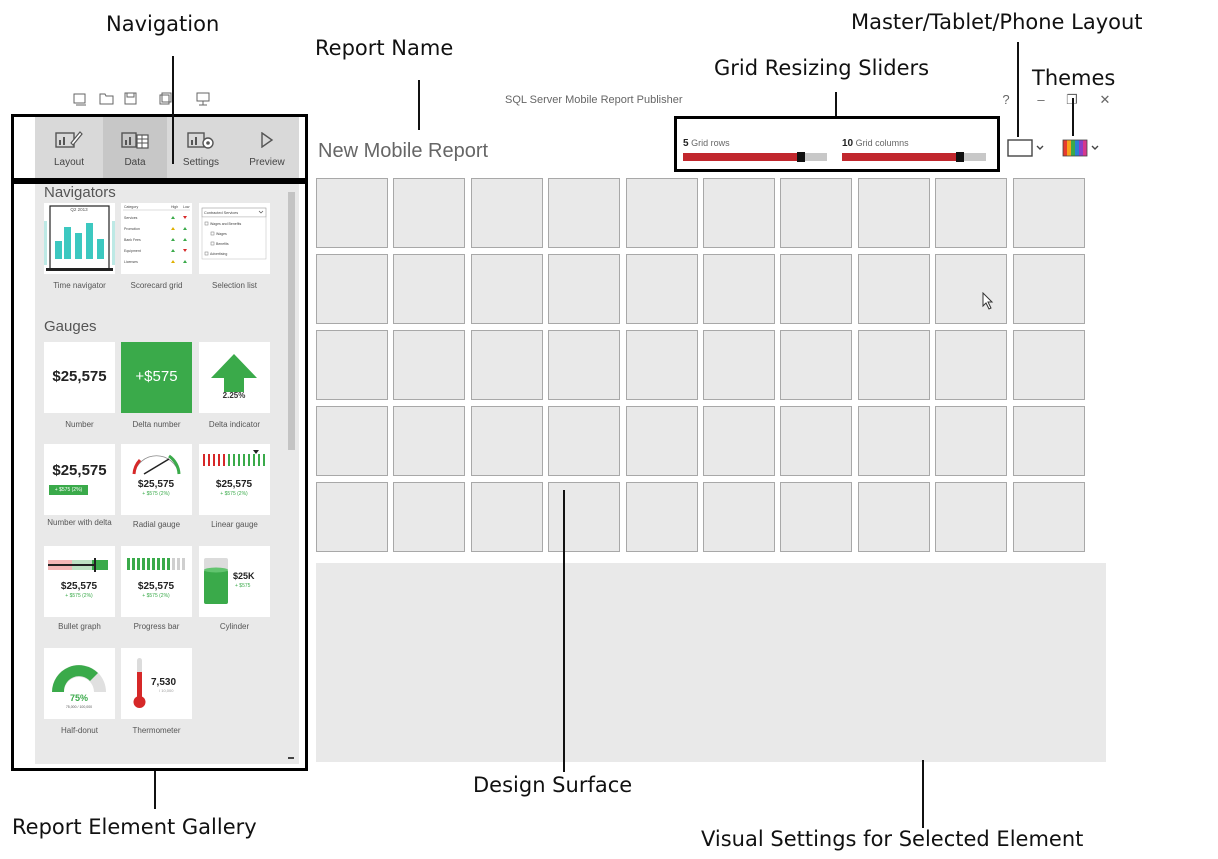 The image size is (1218, 859). What do you see at coordinates (1006, 100) in the screenshot?
I see `help-button: ?` at bounding box center [1006, 100].